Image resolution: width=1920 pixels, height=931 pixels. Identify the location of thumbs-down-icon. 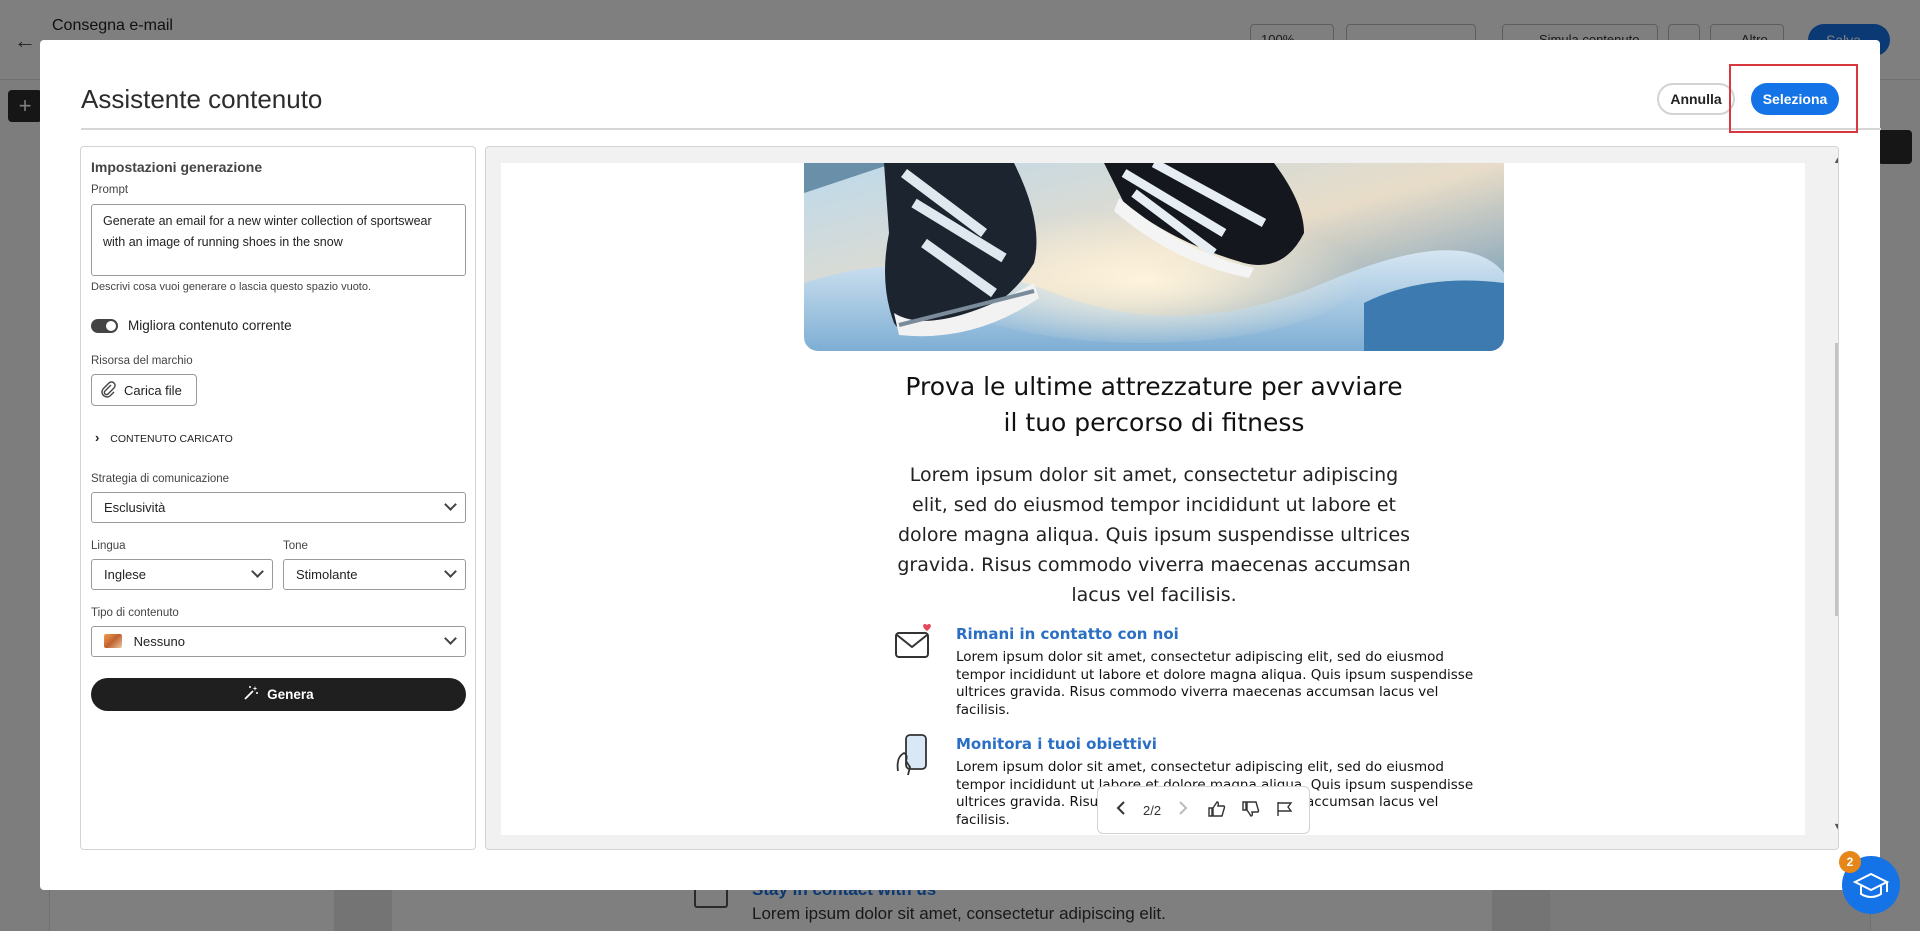
(1251, 811).